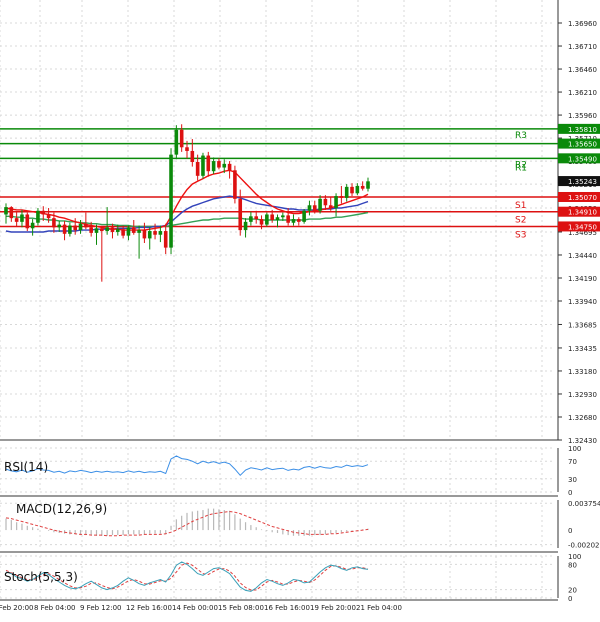 This screenshot has height=622, width=600. What do you see at coordinates (26, 467) in the screenshot?
I see `rsi-label: RSI(14)` at bounding box center [26, 467].